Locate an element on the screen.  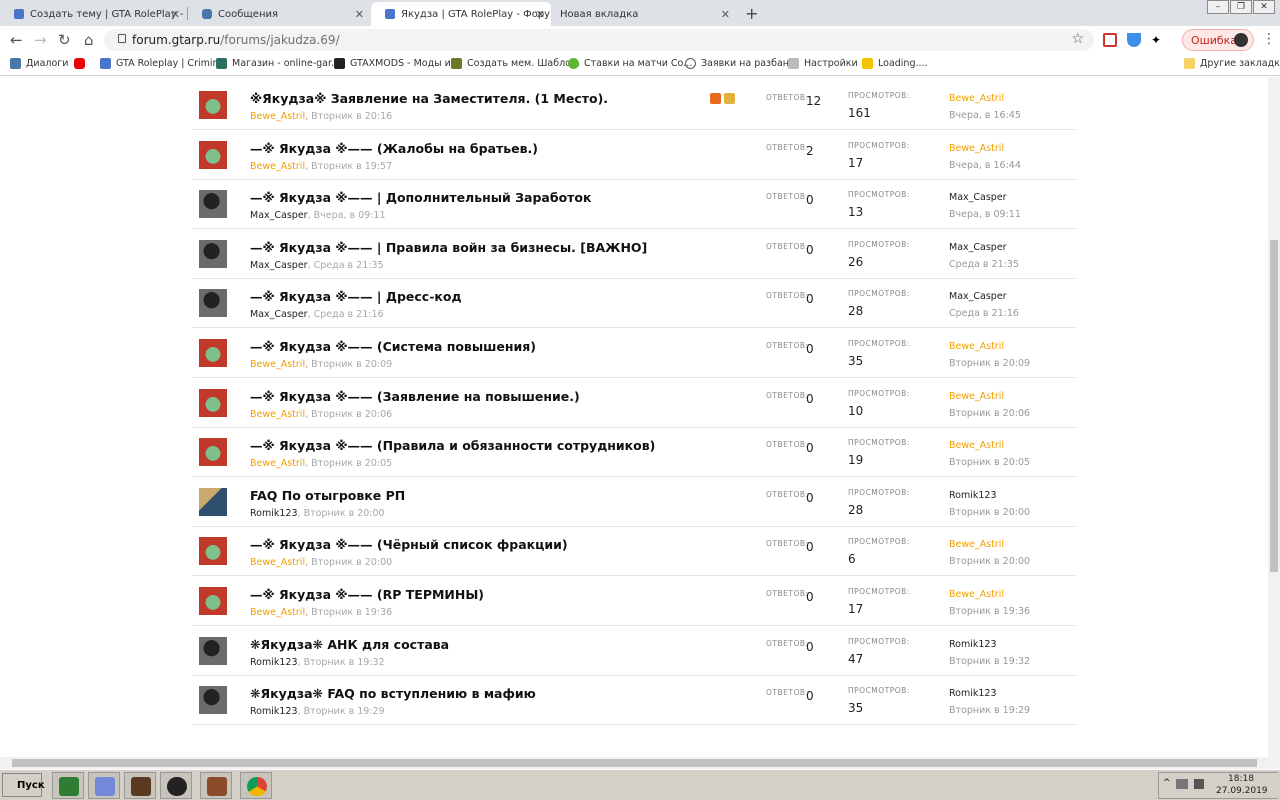
back-arrow-icon: ← is located at coordinates (16, 40).